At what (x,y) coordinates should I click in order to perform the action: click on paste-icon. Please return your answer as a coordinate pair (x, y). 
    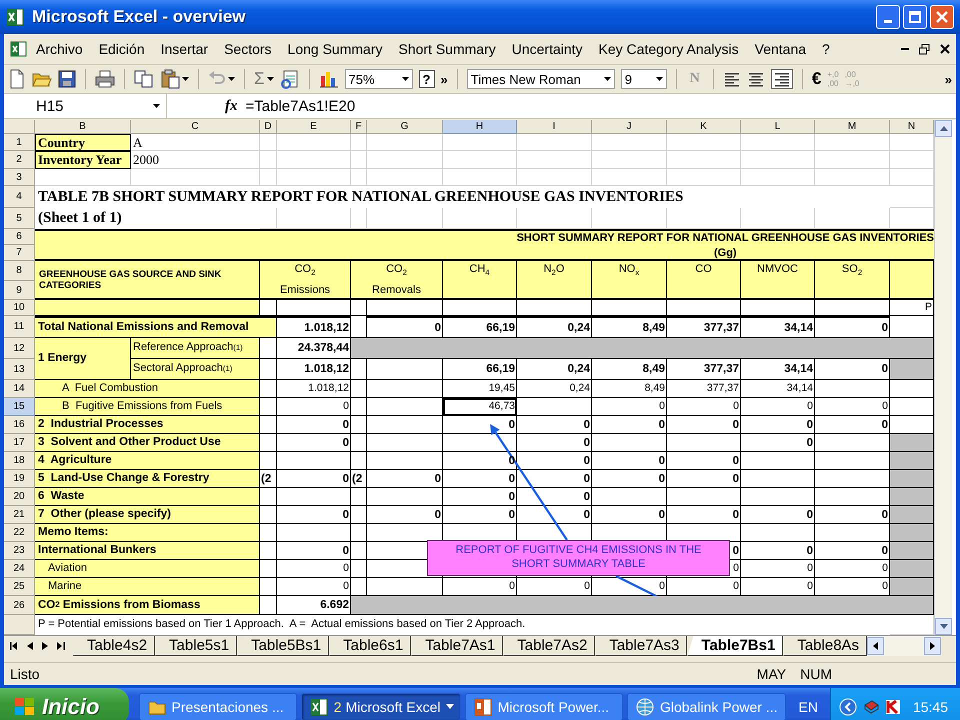
    Looking at the image, I should click on (170, 79).